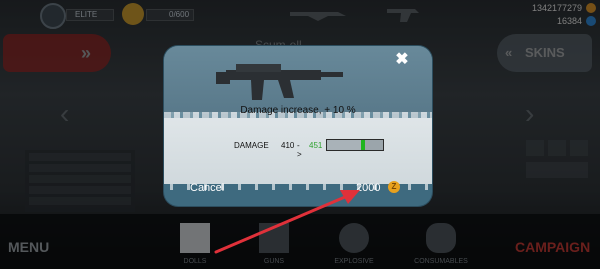 The height and width of the screenshot is (269, 600). Describe the element at coordinates (394, 187) in the screenshot. I see `coin-icon: Z` at that location.